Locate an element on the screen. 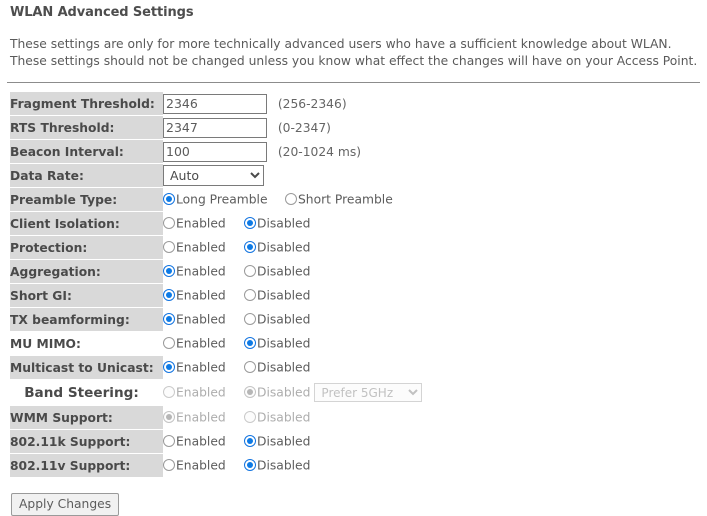  band-steering-mode-select: Prefer 5GHz is located at coordinates (368, 392).